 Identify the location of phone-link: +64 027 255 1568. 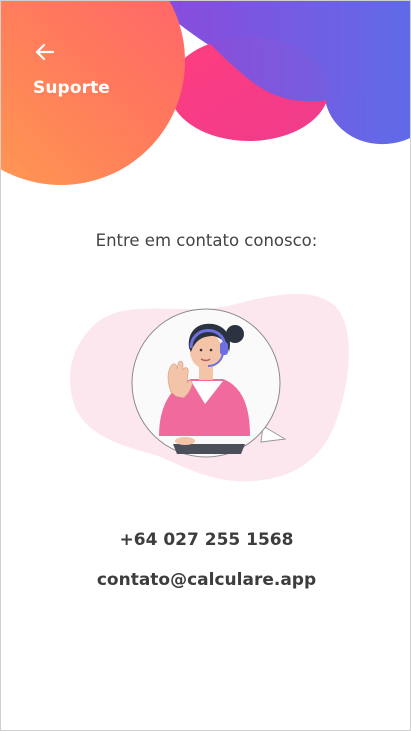
(205, 540).